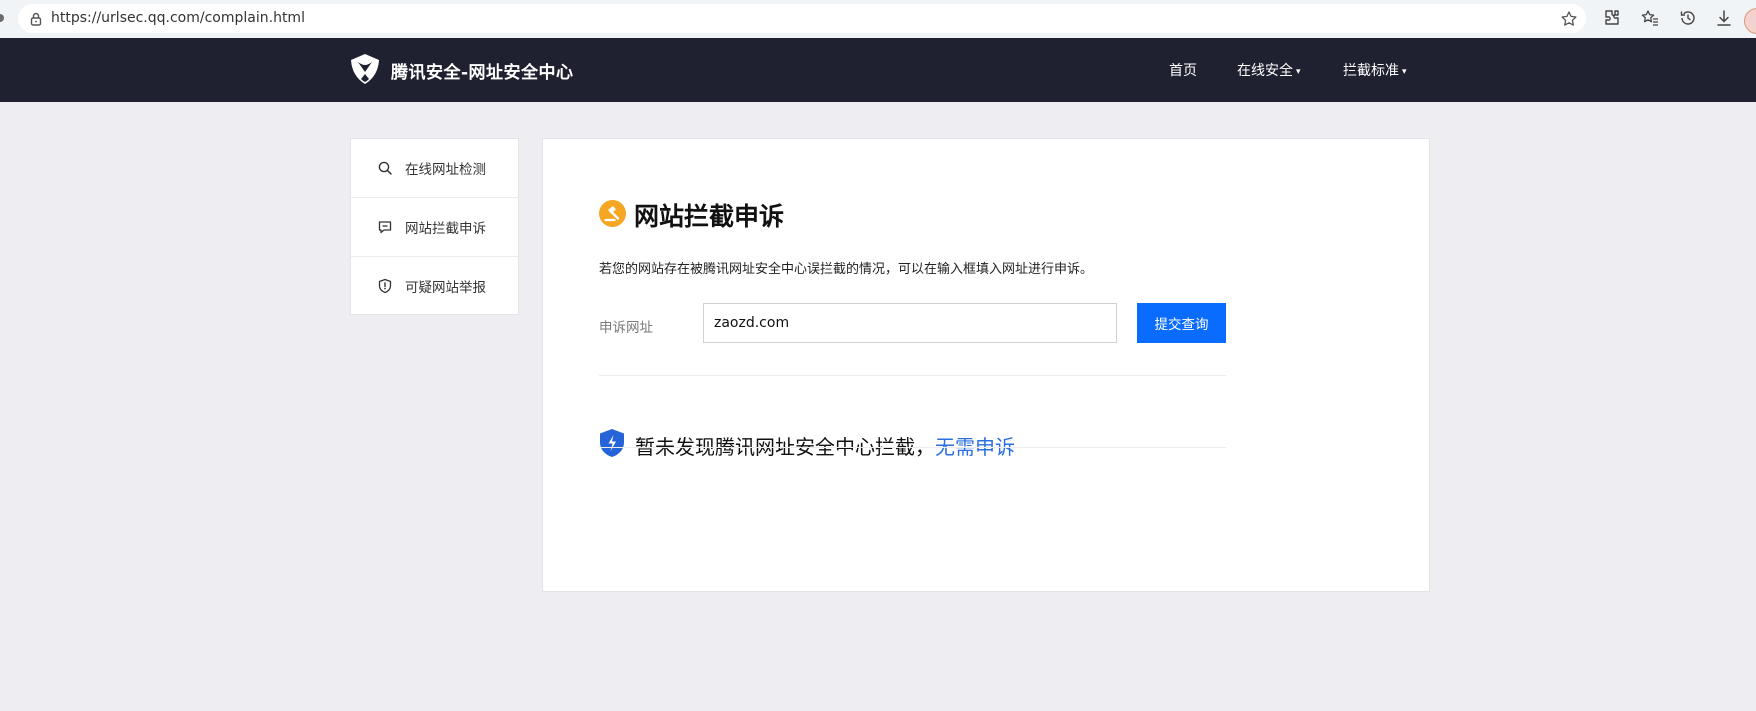 This screenshot has width=1756, height=711. I want to click on browser-toolbar: https://urlsec.qq.com/complain.html, so click(878, 19).